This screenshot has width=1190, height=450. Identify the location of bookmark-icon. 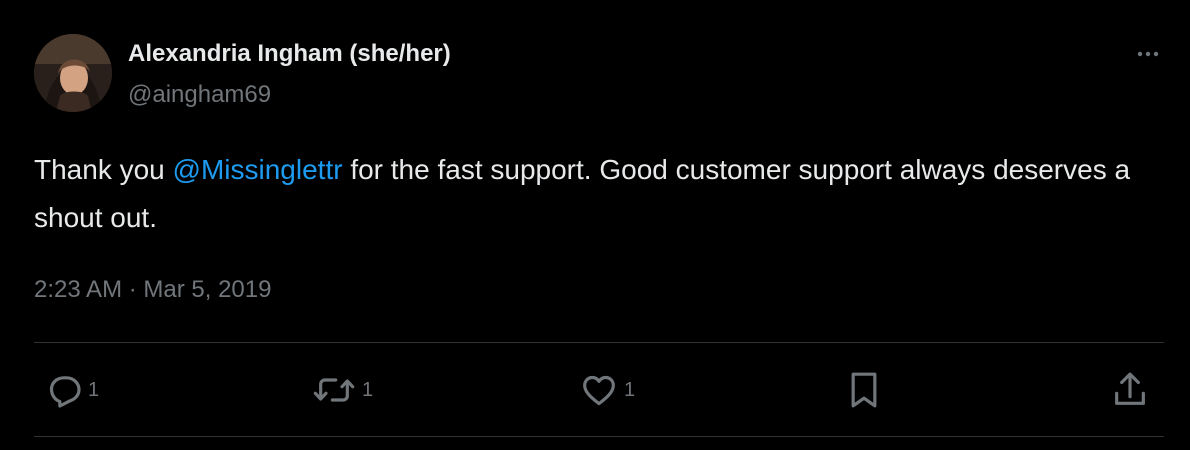
(864, 390).